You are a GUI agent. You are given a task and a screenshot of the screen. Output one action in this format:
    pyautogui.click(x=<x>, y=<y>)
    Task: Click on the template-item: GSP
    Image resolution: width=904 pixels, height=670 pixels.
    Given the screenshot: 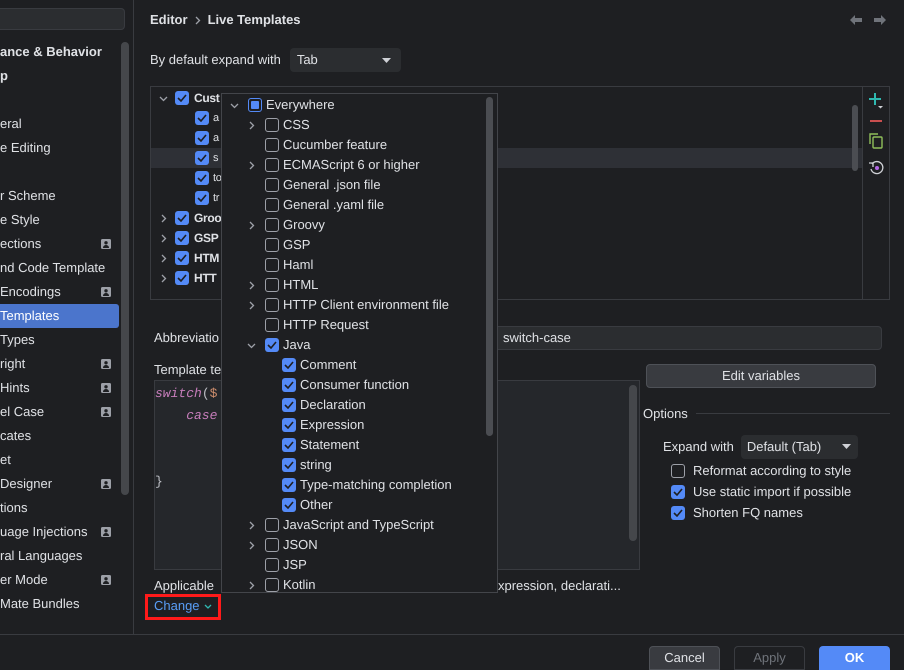 What is the action you would take?
    pyautogui.click(x=206, y=238)
    